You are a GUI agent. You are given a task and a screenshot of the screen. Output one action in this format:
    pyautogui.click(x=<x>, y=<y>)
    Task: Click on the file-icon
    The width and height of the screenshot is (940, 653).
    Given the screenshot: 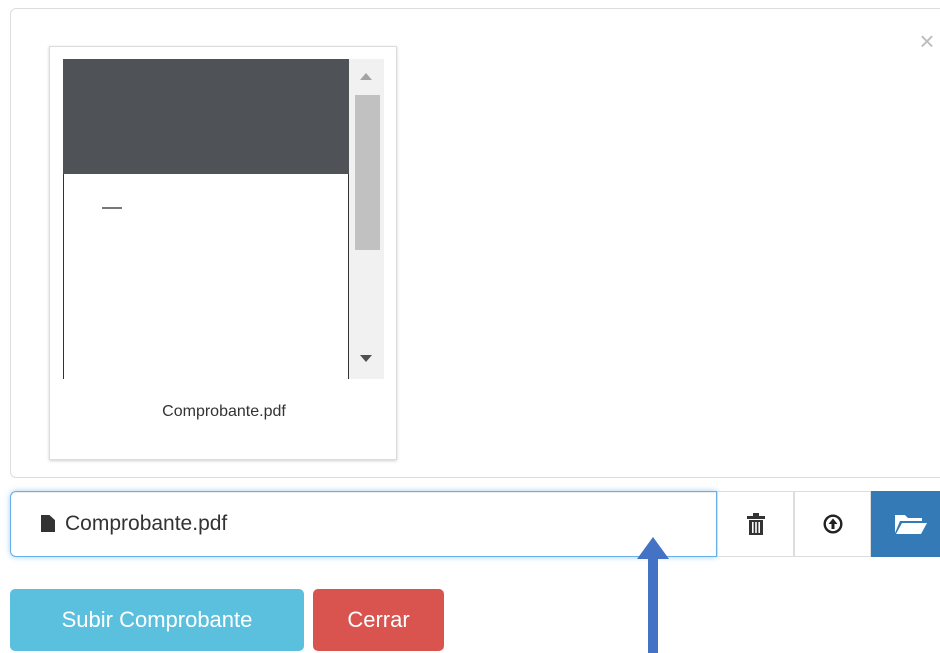 What is the action you would take?
    pyautogui.click(x=48, y=523)
    